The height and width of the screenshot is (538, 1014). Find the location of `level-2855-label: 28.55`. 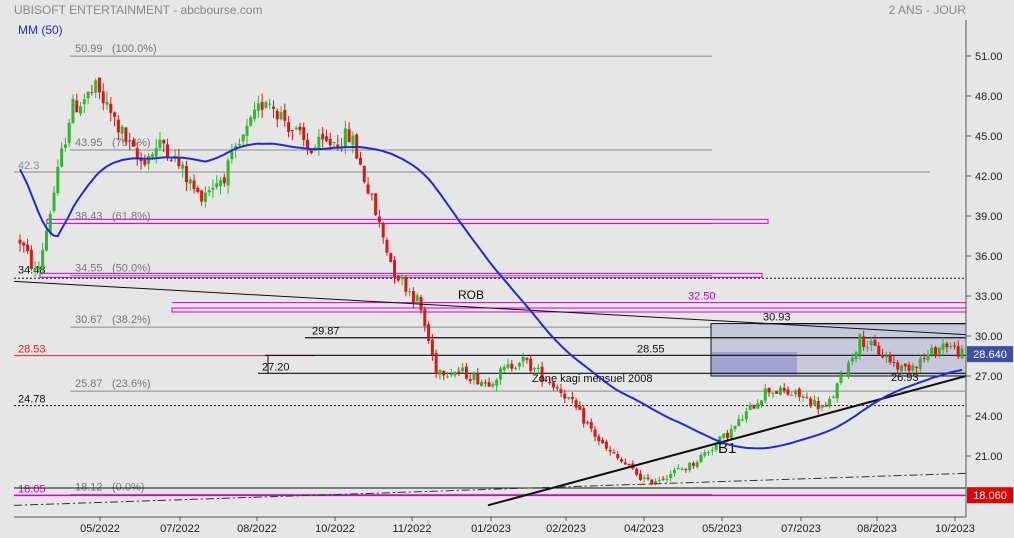

level-2855-label: 28.55 is located at coordinates (651, 349).